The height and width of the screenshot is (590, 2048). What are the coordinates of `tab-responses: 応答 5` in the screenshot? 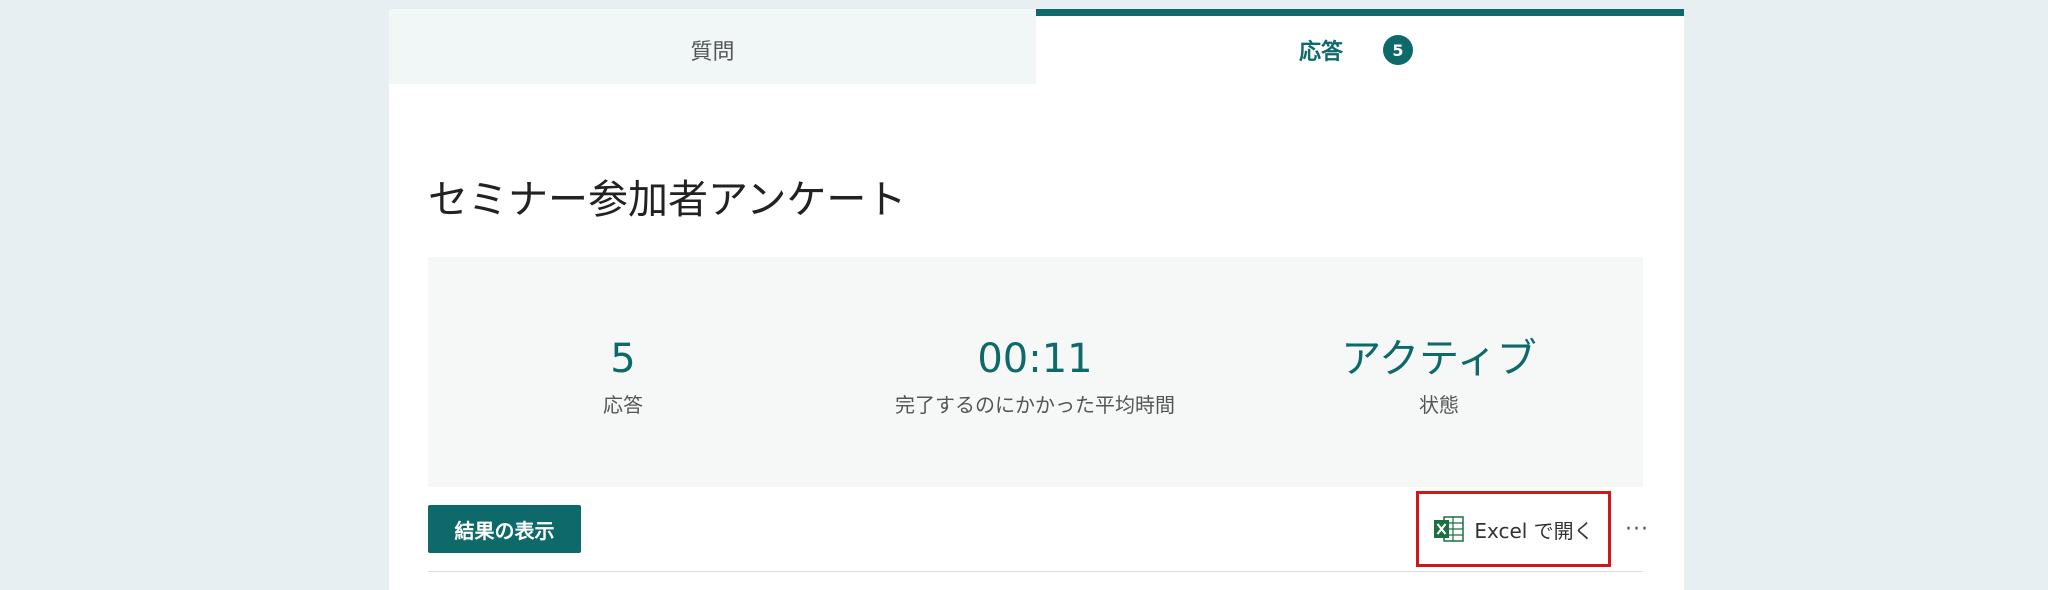 It's located at (1360, 46).